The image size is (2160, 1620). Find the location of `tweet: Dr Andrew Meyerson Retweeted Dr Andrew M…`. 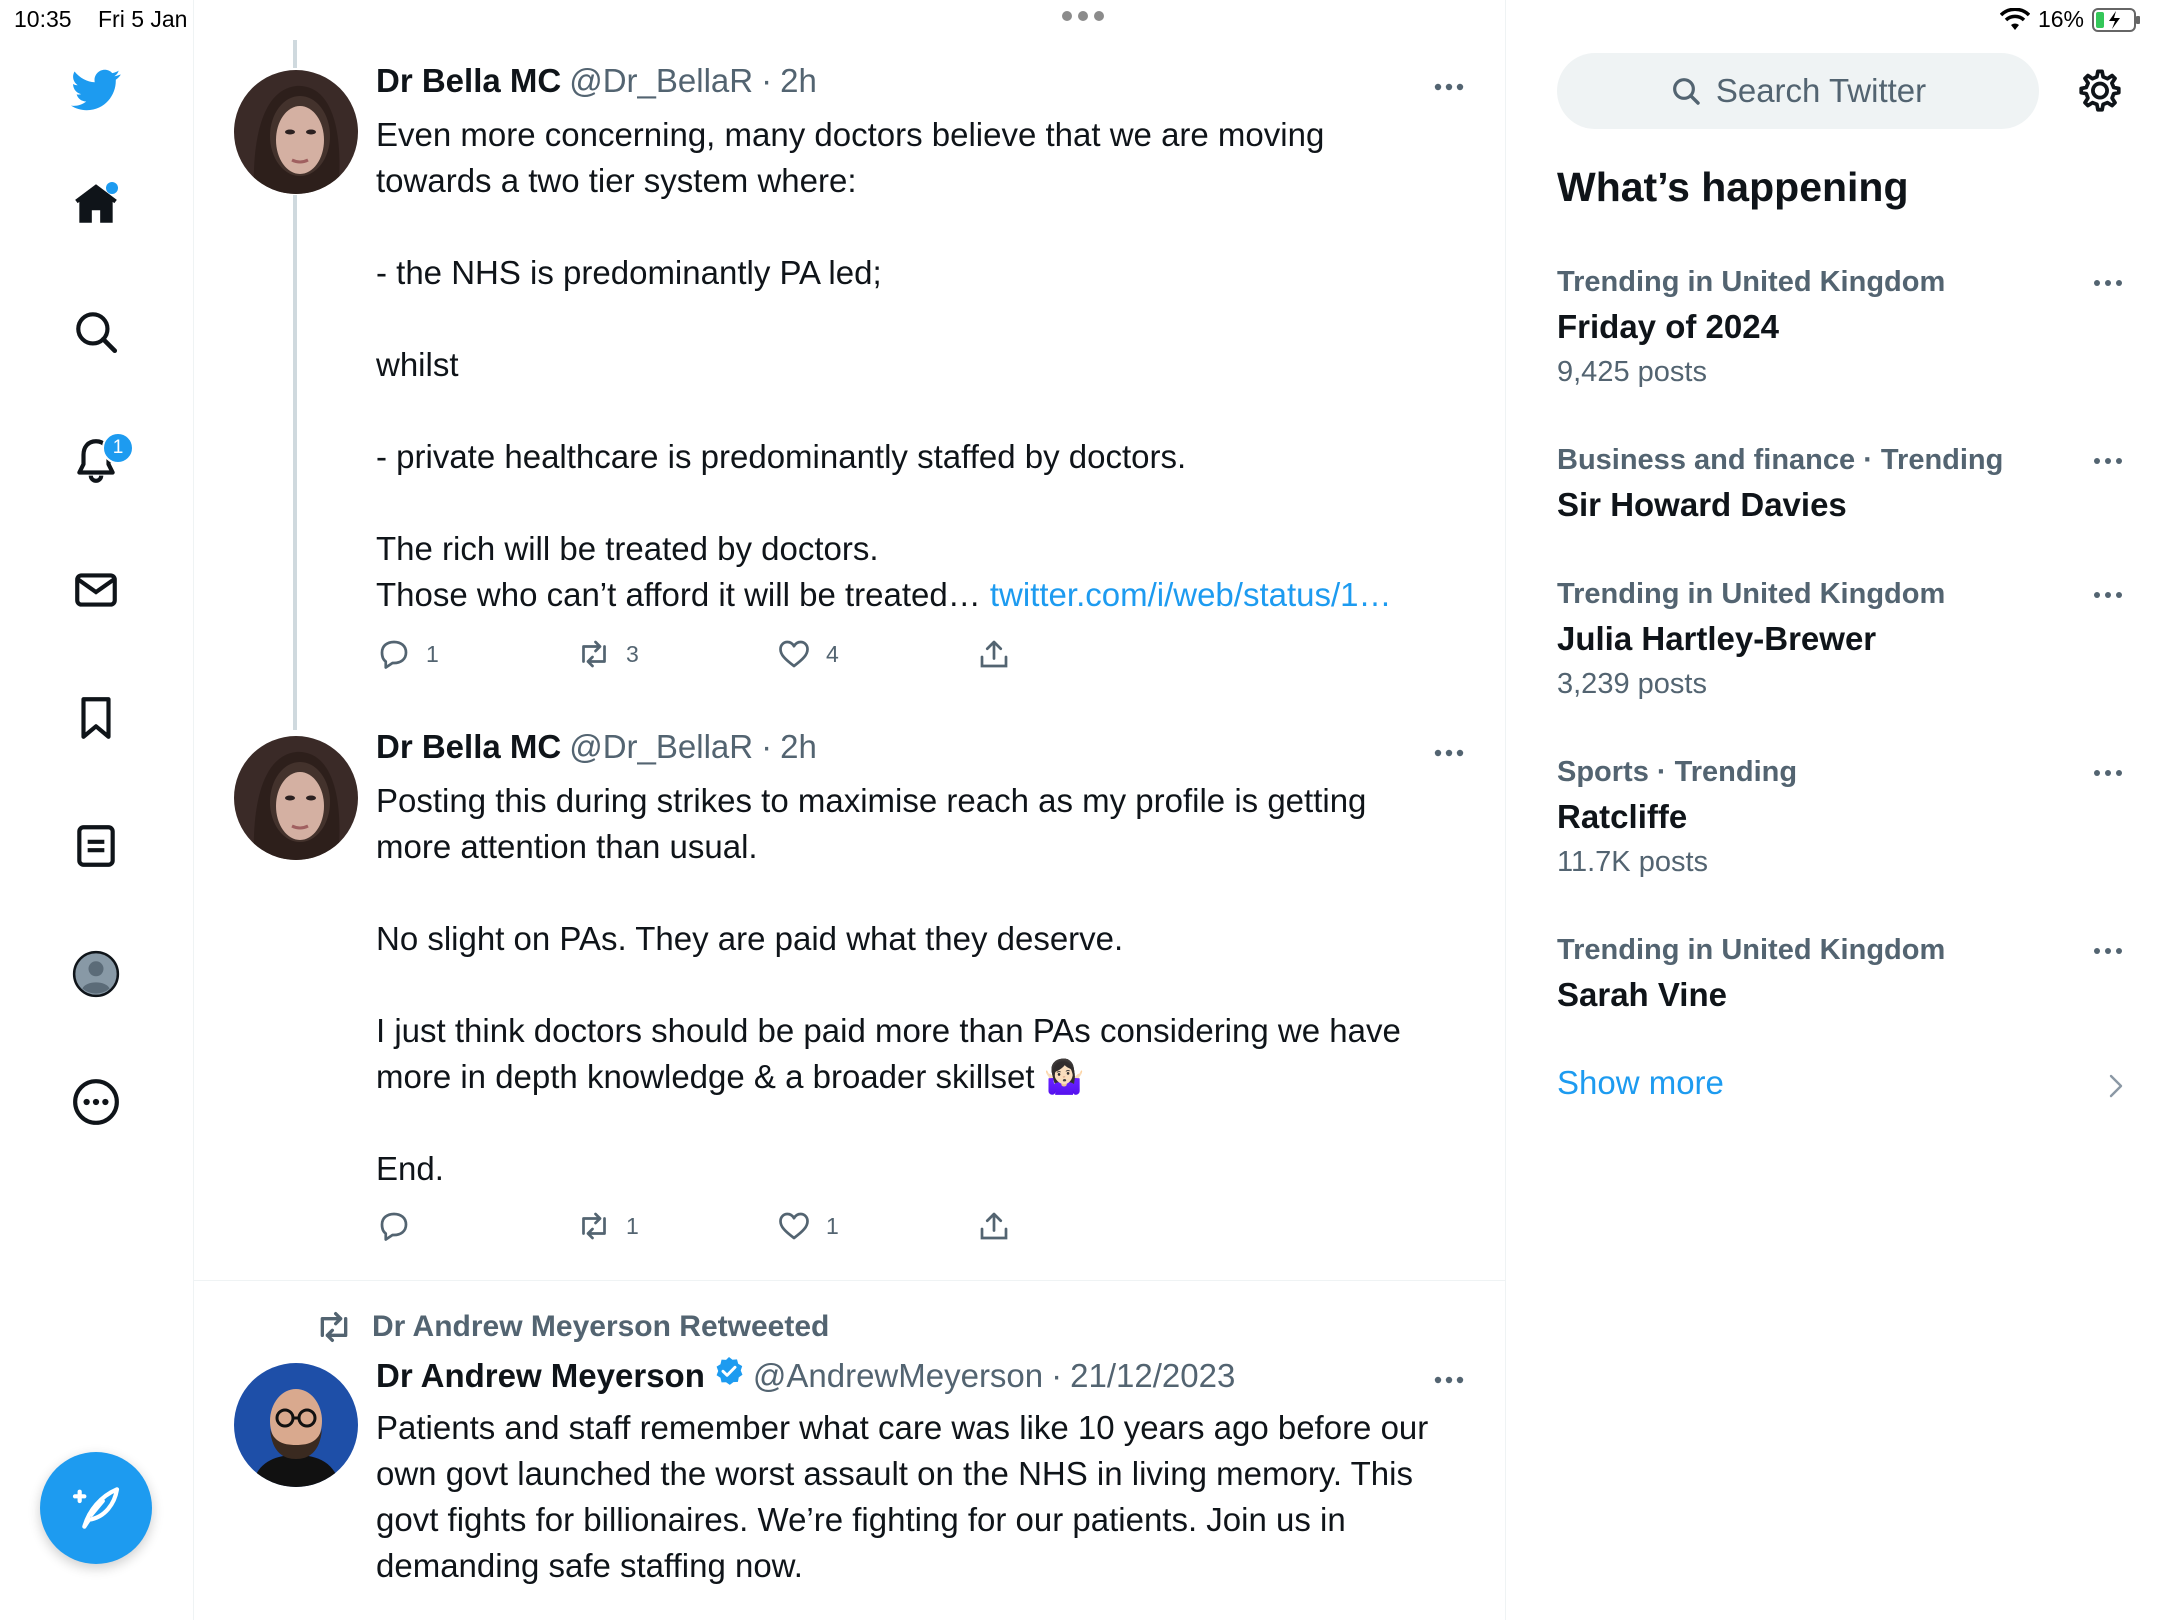

tweet: Dr Andrew Meyerson Retweeted Dr Andrew M… is located at coordinates (849, 1450).